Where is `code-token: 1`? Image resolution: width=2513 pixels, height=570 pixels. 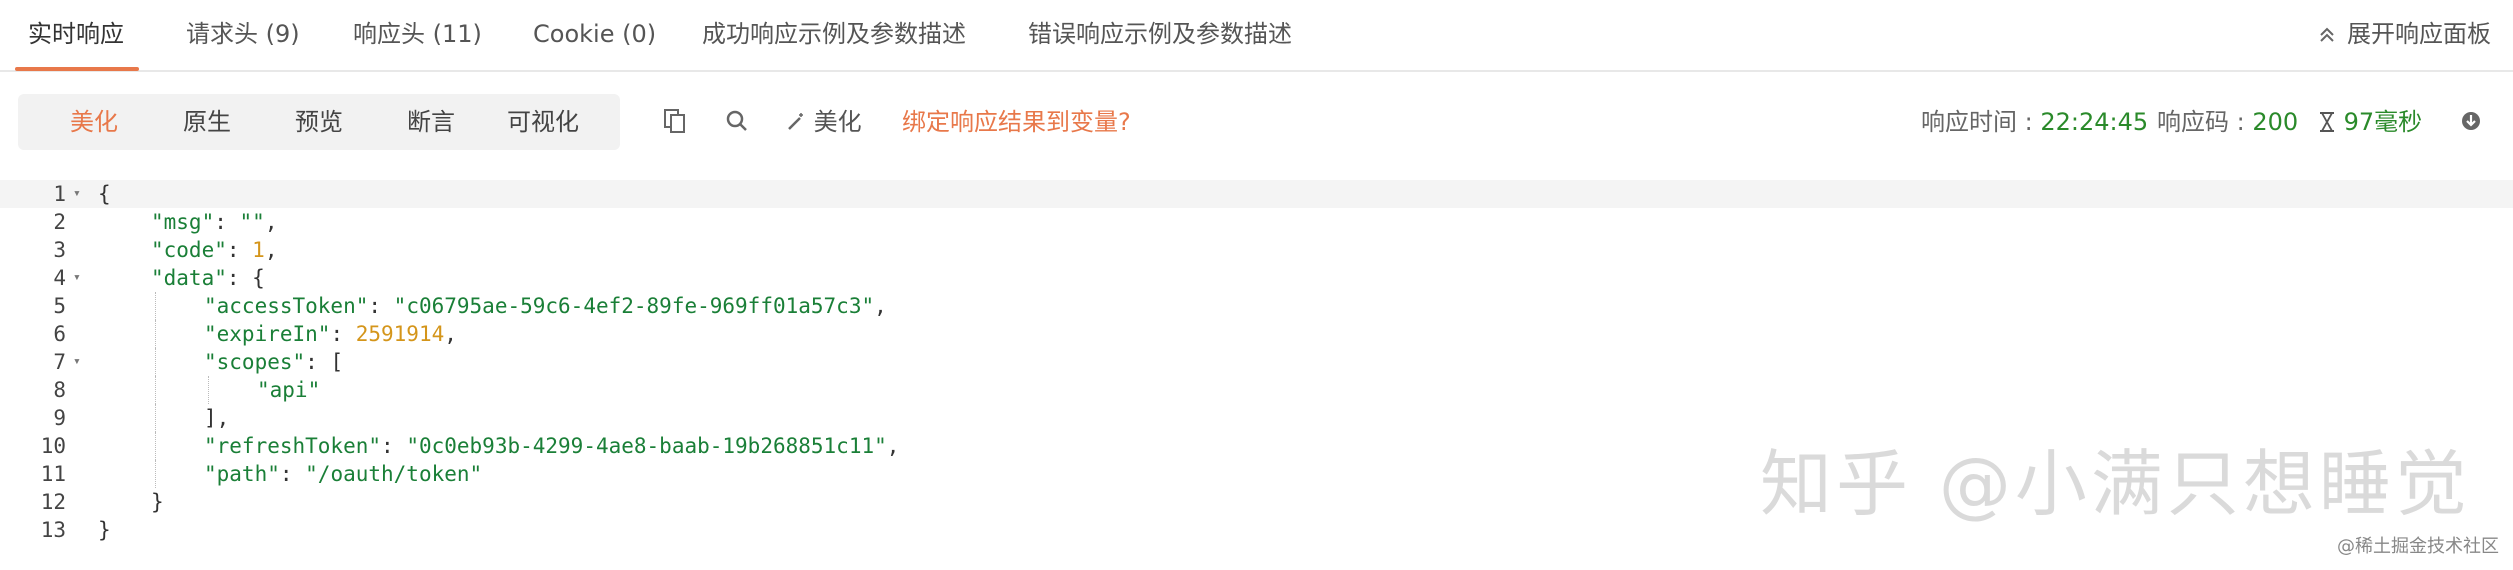
code-token: 1 is located at coordinates (258, 250).